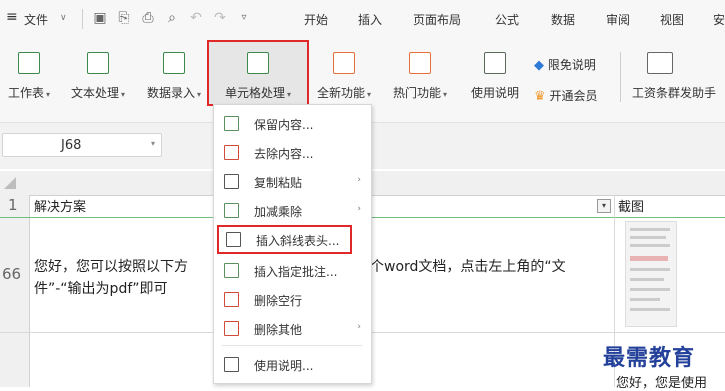  I want to click on vip-button: ♛ 开通会员, so click(566, 95).